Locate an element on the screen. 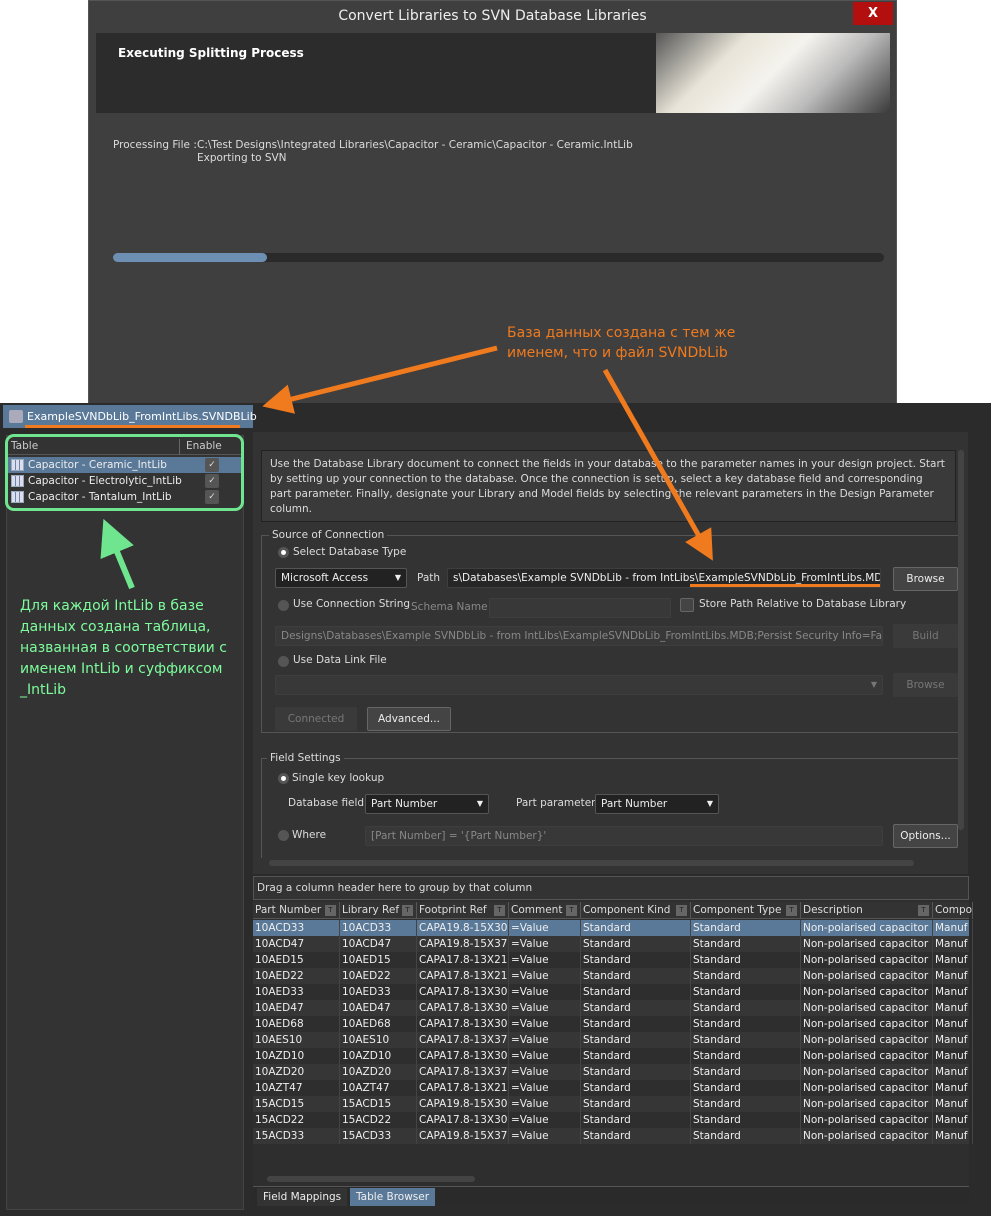  annotation-arrows is located at coordinates (406, 467).